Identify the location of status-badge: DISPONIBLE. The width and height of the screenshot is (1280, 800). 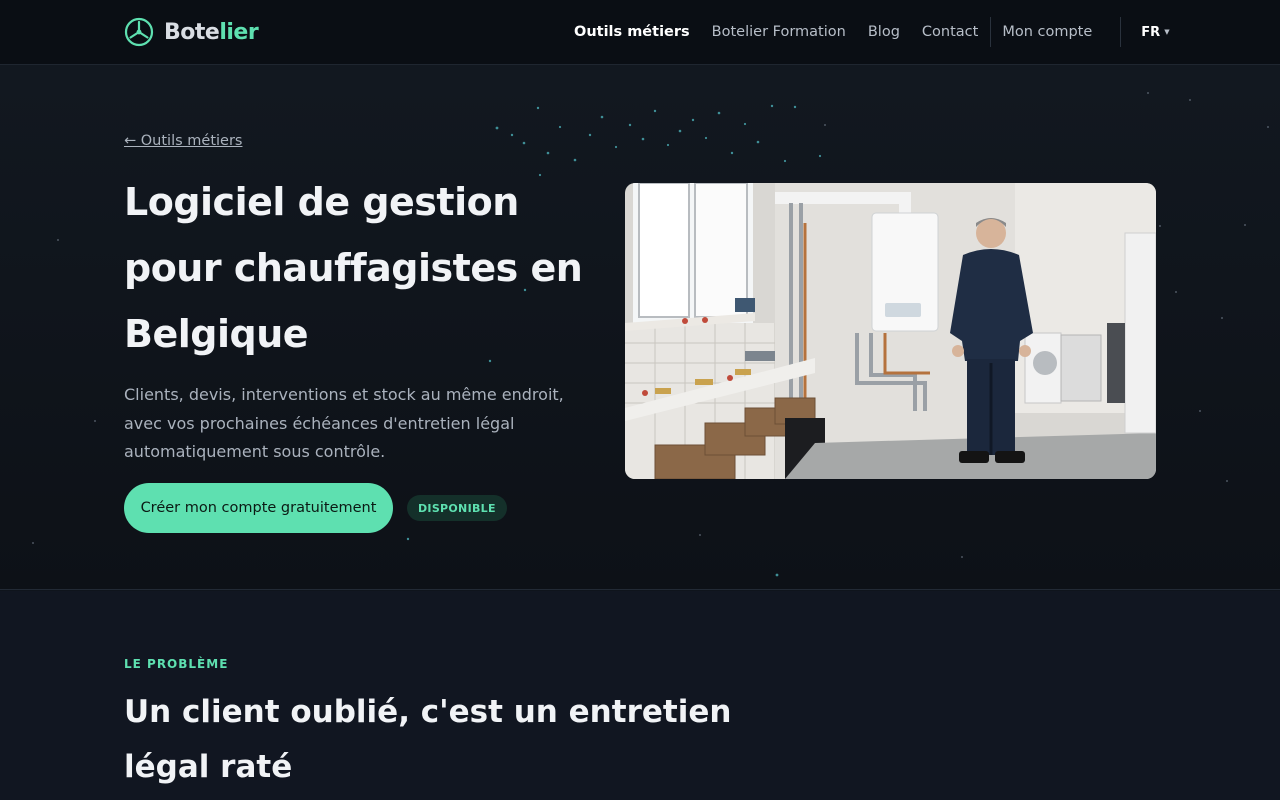
(457, 508).